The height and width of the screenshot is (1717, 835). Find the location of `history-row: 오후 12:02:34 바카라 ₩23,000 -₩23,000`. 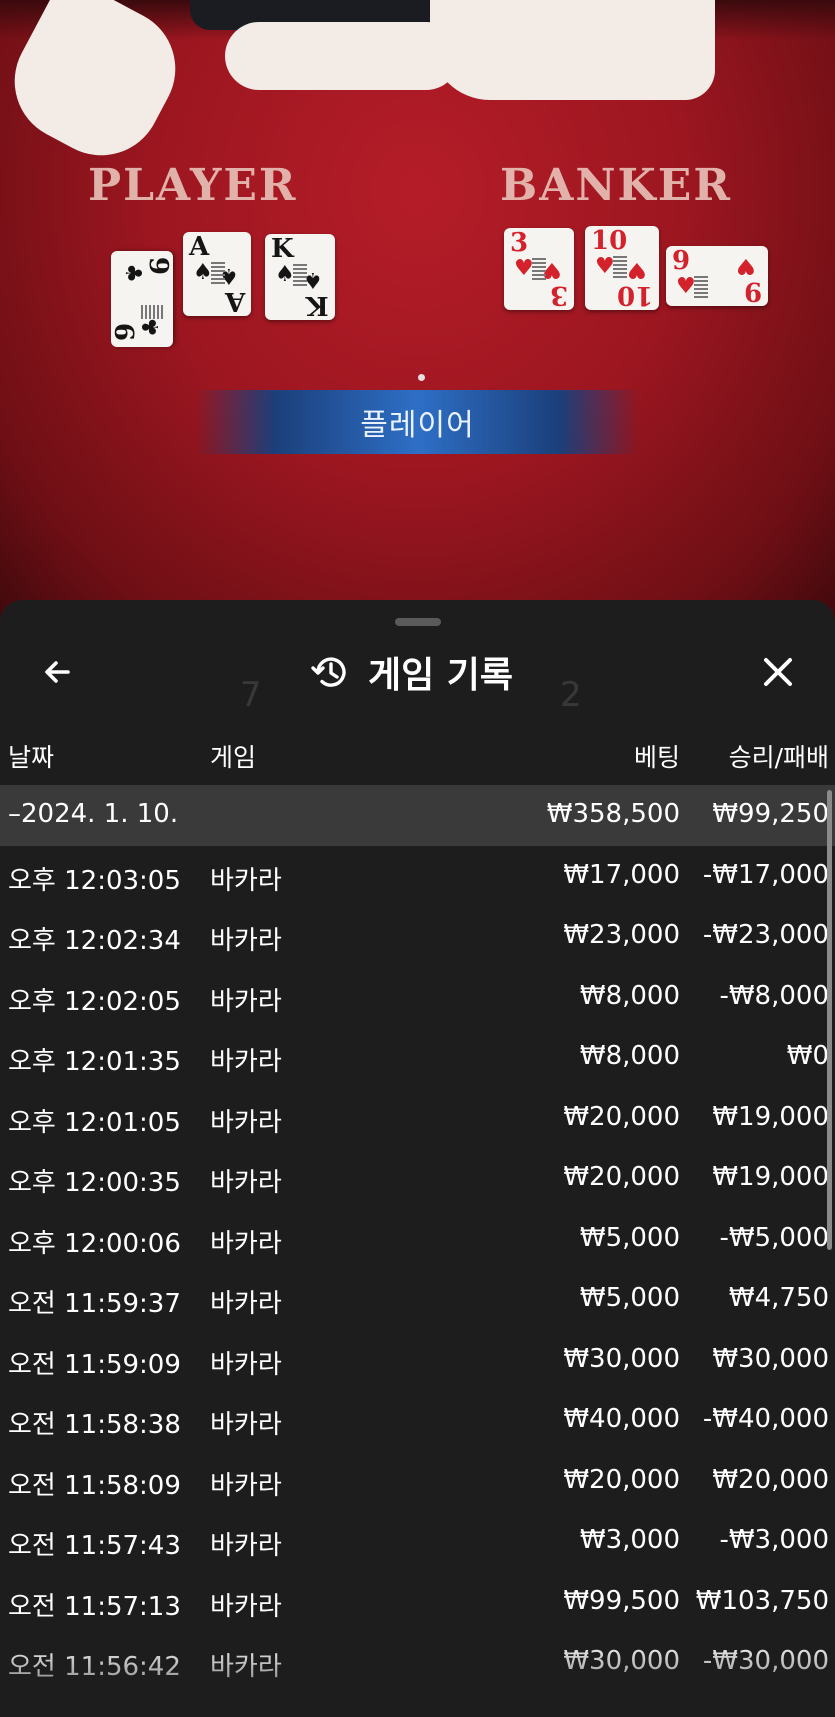

history-row: 오후 12:02:34 바카라 ₩23,000 -₩23,000 is located at coordinates (417, 936).